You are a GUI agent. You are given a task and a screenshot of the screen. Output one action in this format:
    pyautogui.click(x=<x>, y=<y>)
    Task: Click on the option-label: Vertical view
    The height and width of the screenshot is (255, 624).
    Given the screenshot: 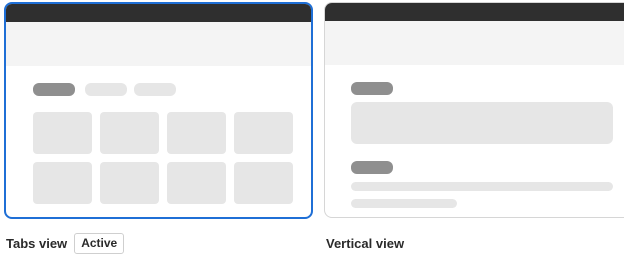 What is the action you would take?
    pyautogui.click(x=365, y=243)
    